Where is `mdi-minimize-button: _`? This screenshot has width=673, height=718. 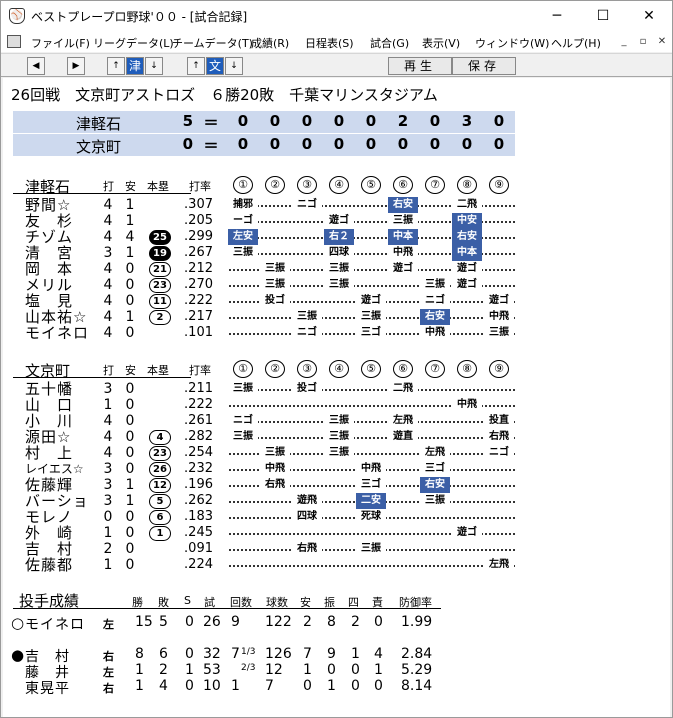
mdi-minimize-button: _ is located at coordinates (624, 41).